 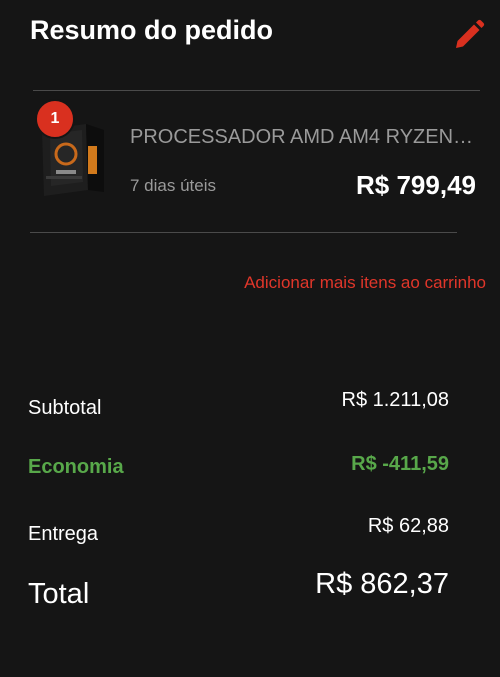 I want to click on total-label: Total, so click(x=59, y=594).